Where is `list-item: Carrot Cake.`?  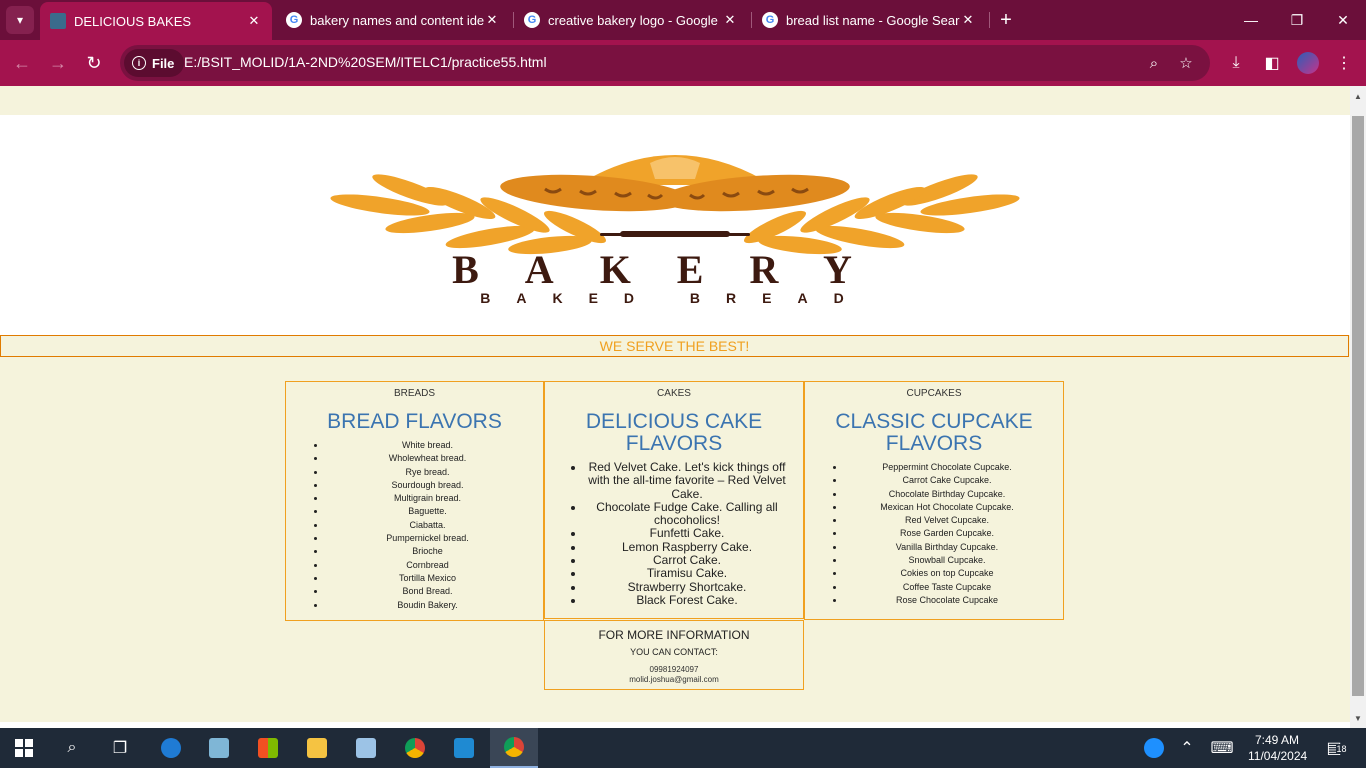 list-item: Carrot Cake. is located at coordinates (687, 560).